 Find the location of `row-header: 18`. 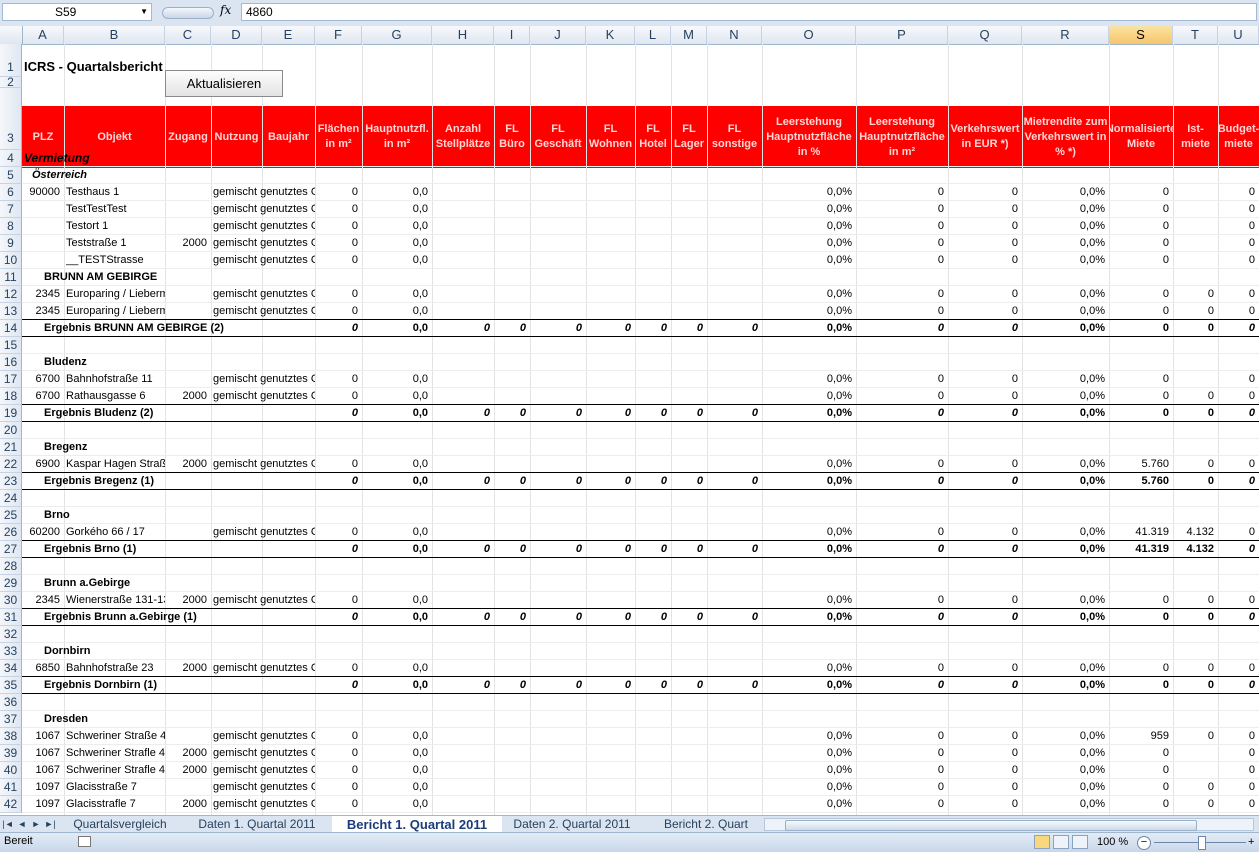

row-header: 18 is located at coordinates (11, 396).